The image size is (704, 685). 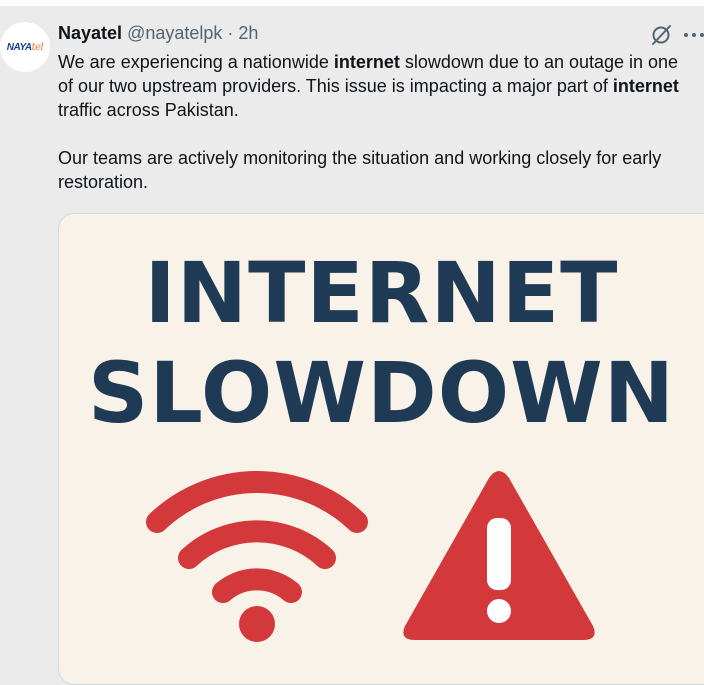 What do you see at coordinates (248, 33) in the screenshot?
I see `tweet-timestamp: 2h` at bounding box center [248, 33].